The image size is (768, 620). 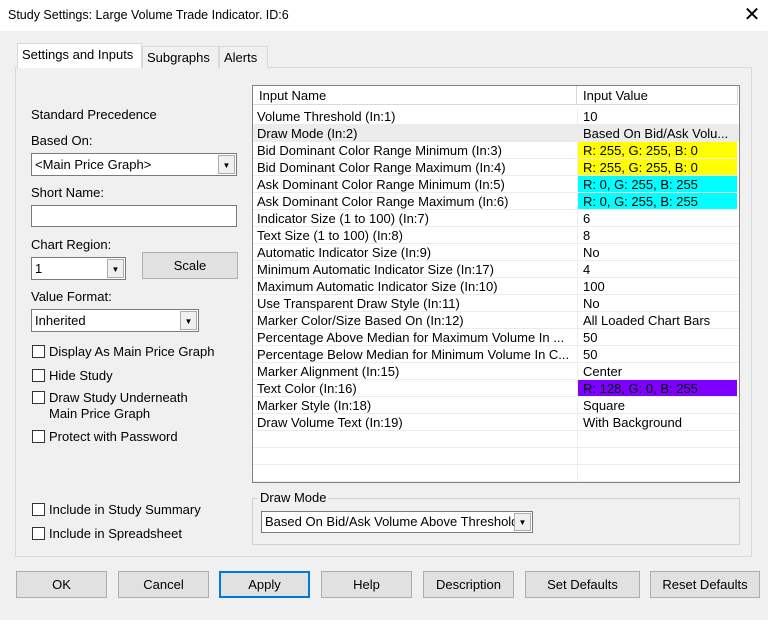 I want to click on value-format-value: Inherited, so click(x=60, y=320).